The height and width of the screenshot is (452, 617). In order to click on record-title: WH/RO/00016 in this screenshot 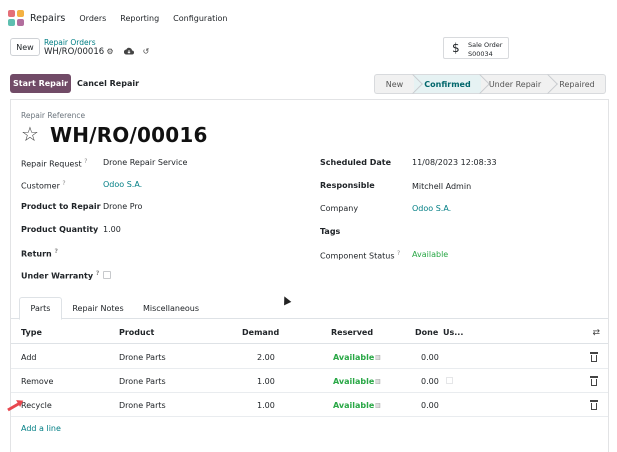, I will do `click(129, 135)`.